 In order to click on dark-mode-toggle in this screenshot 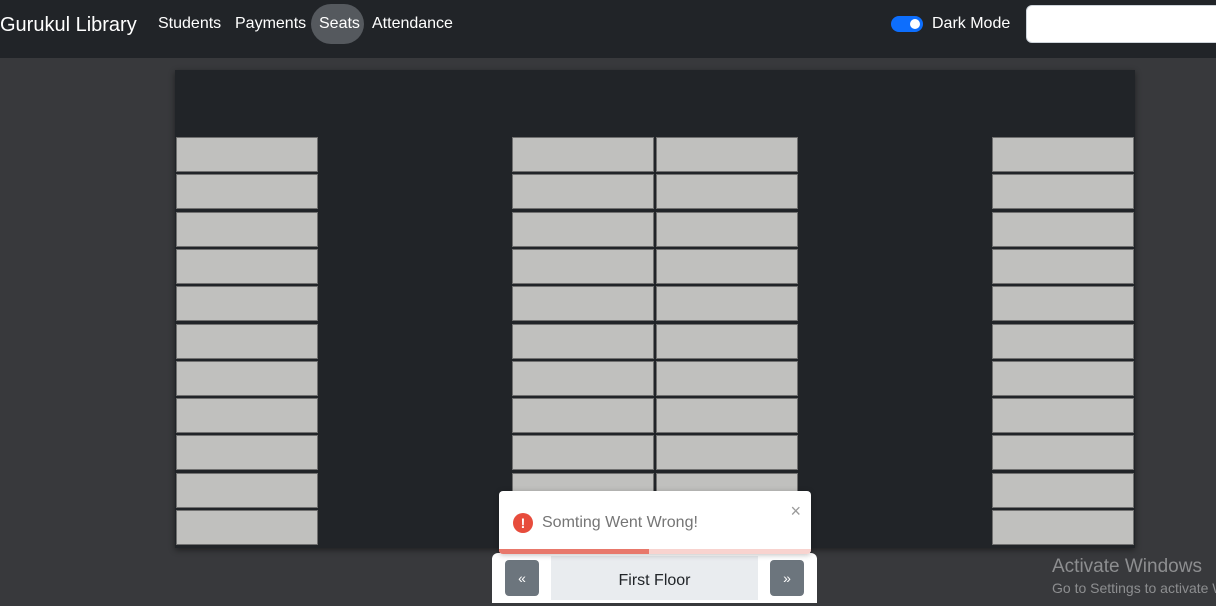, I will do `click(907, 24)`.